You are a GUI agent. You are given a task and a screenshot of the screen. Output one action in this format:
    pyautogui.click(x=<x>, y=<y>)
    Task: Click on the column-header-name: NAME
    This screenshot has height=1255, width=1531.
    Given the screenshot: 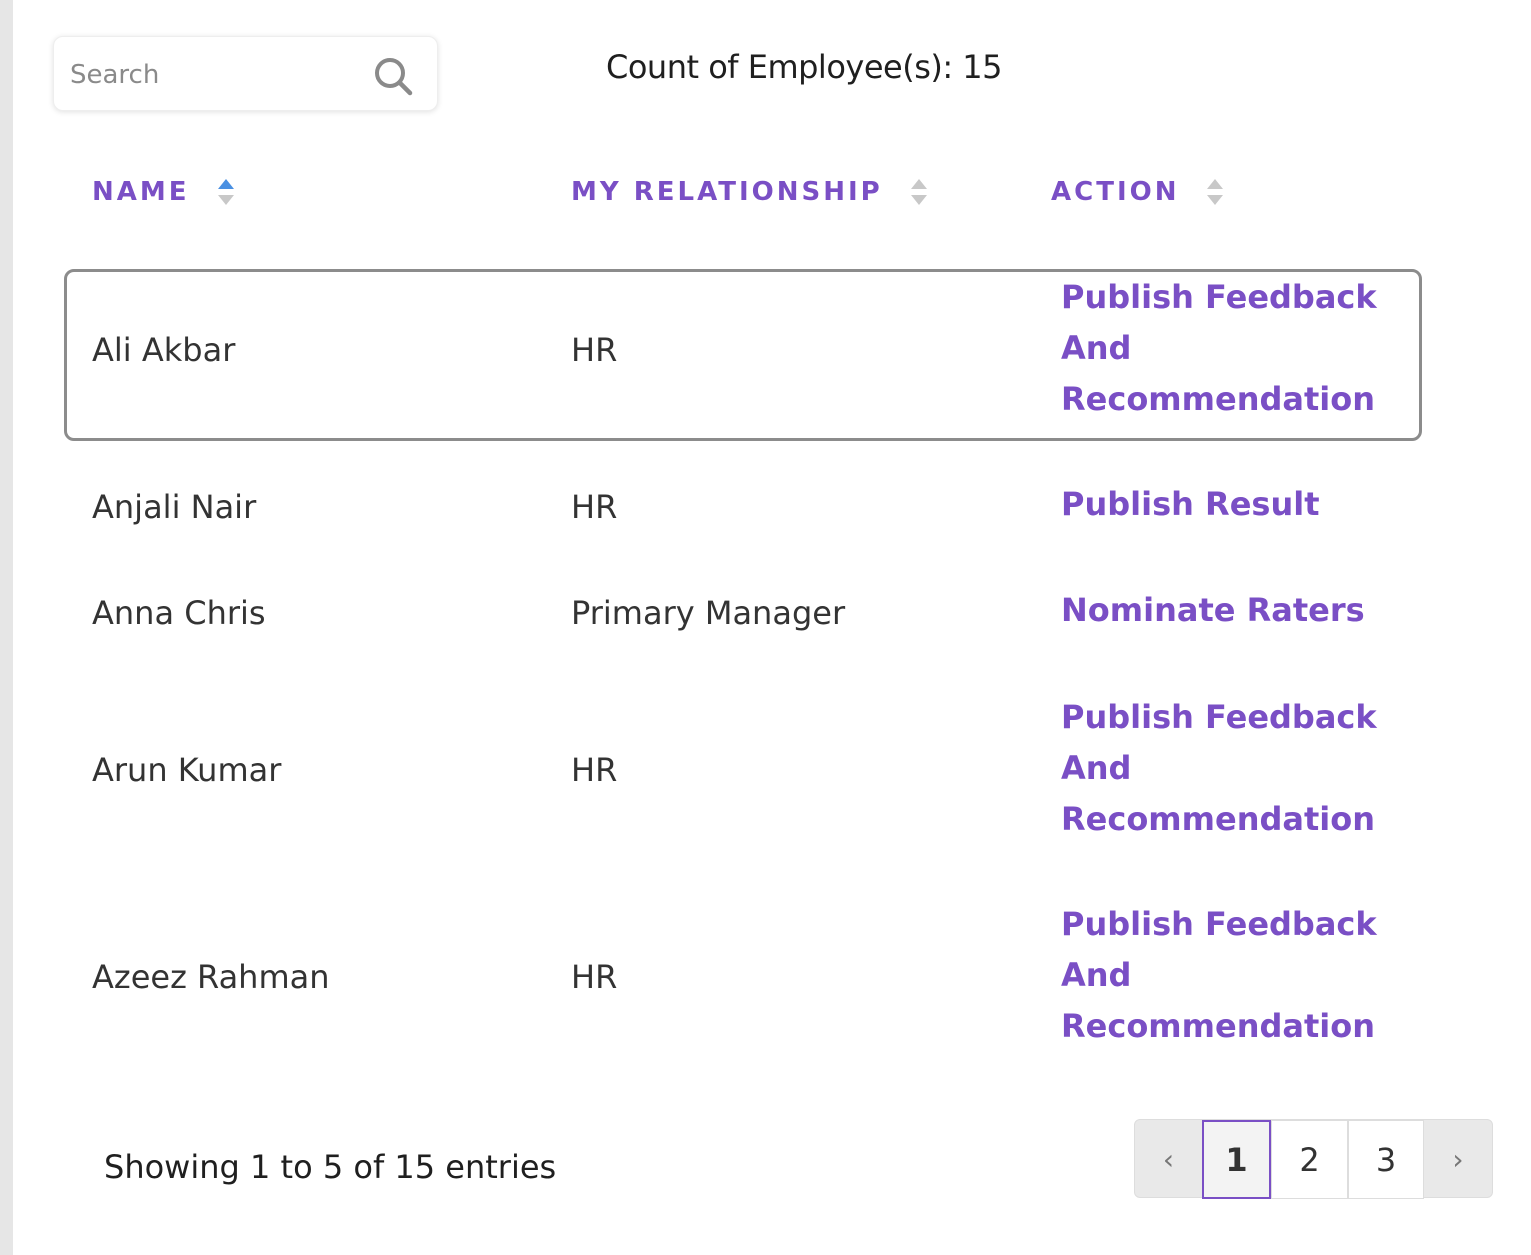 What is the action you would take?
    pyautogui.click(x=164, y=192)
    